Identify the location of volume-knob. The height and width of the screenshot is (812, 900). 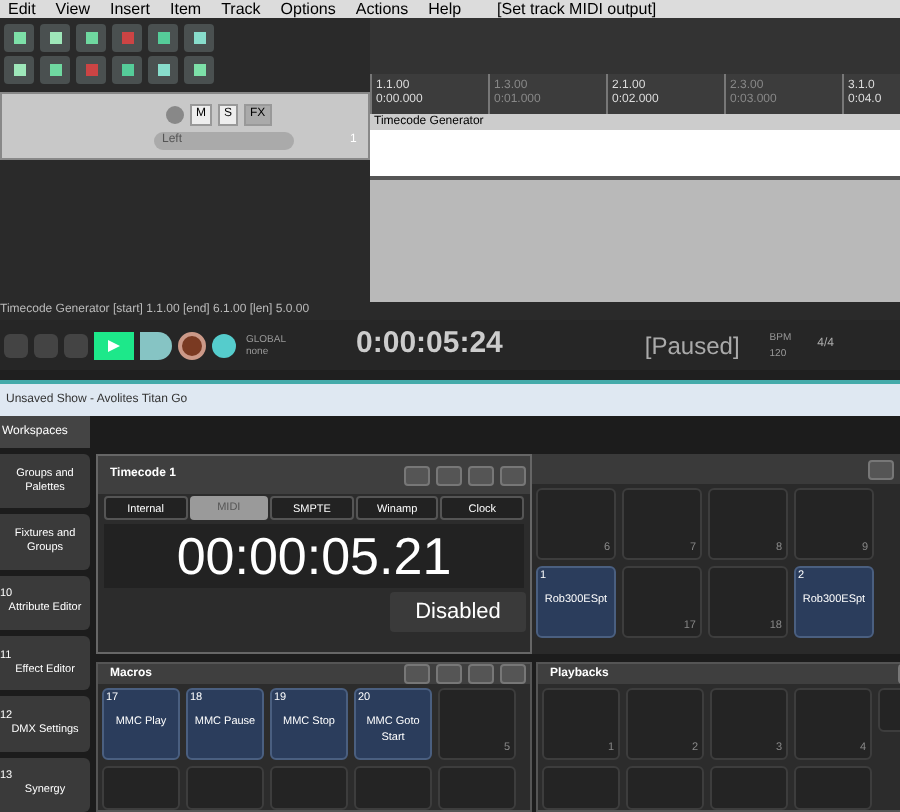
(175, 114).